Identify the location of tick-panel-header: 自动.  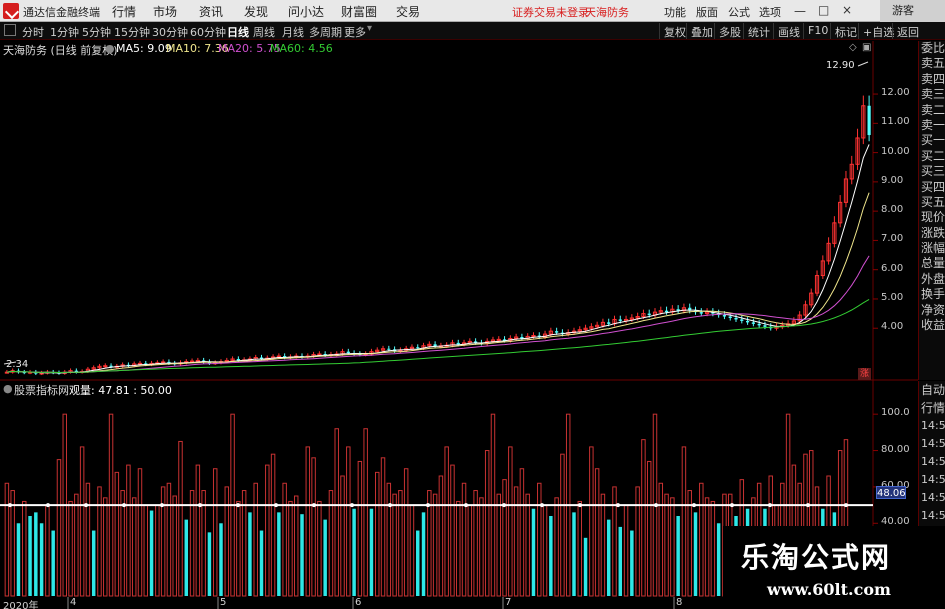
(932, 390).